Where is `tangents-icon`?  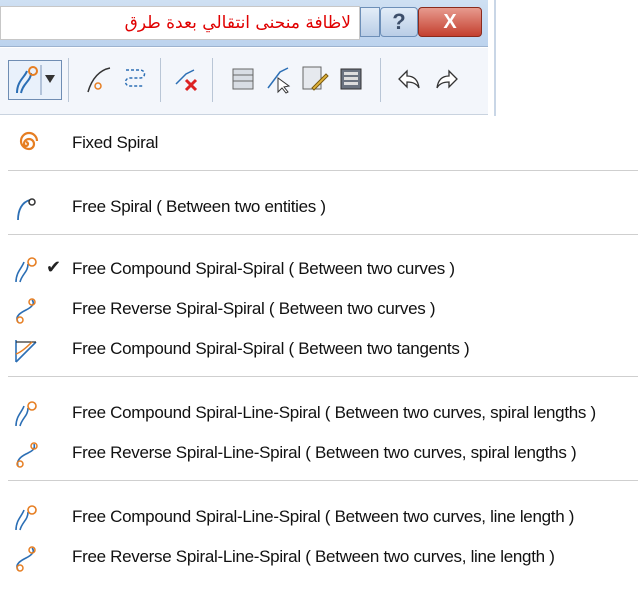 tangents-icon is located at coordinates (26, 351).